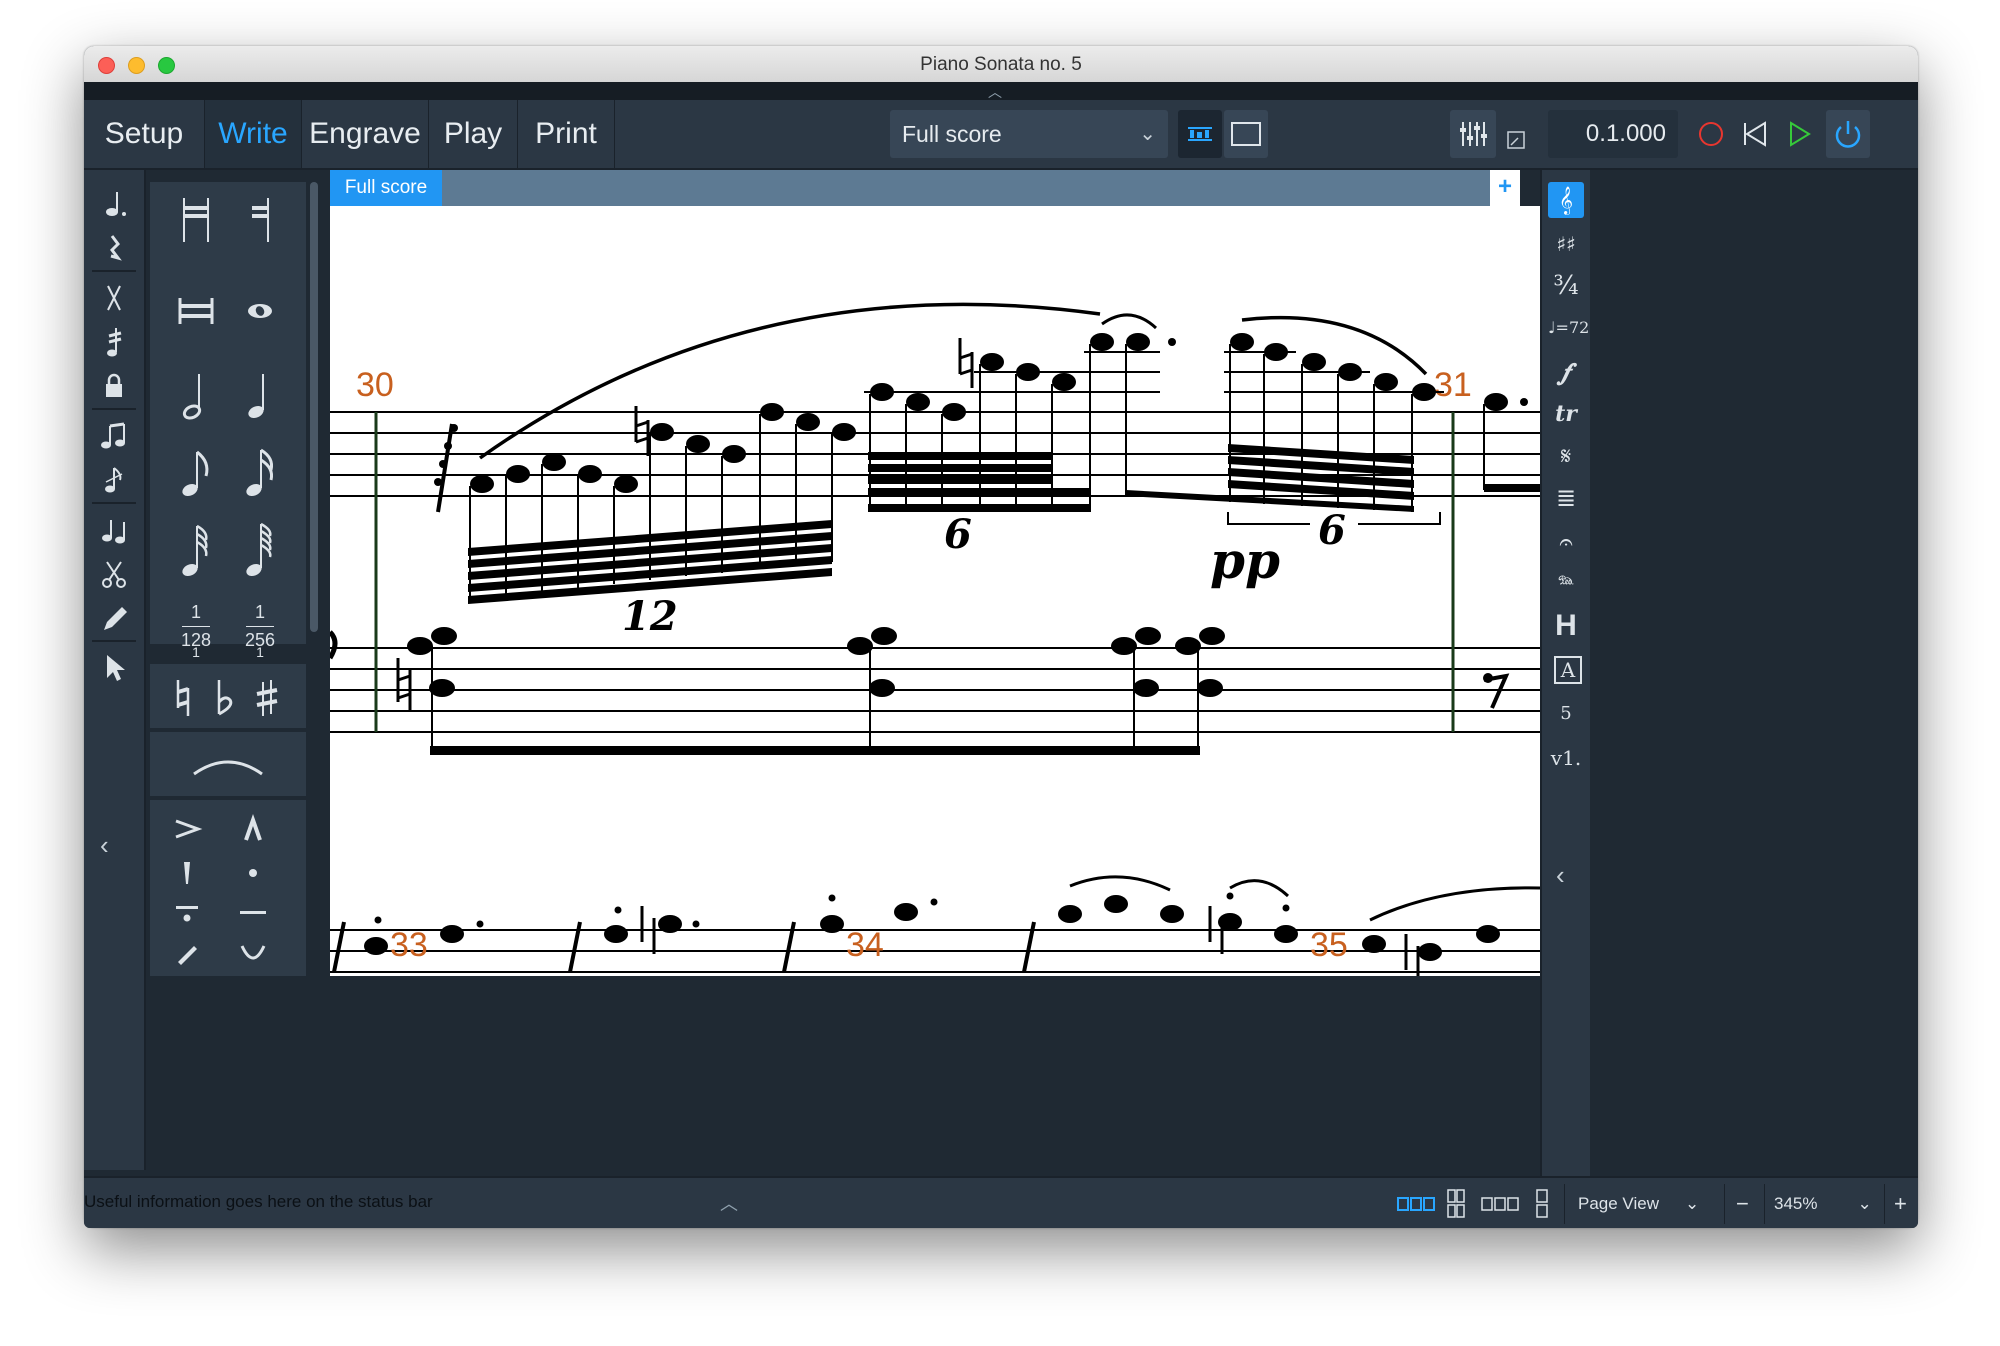 This screenshot has height=1346, width=2000. What do you see at coordinates (1566, 714) in the screenshot?
I see `fingering-icon: 5` at bounding box center [1566, 714].